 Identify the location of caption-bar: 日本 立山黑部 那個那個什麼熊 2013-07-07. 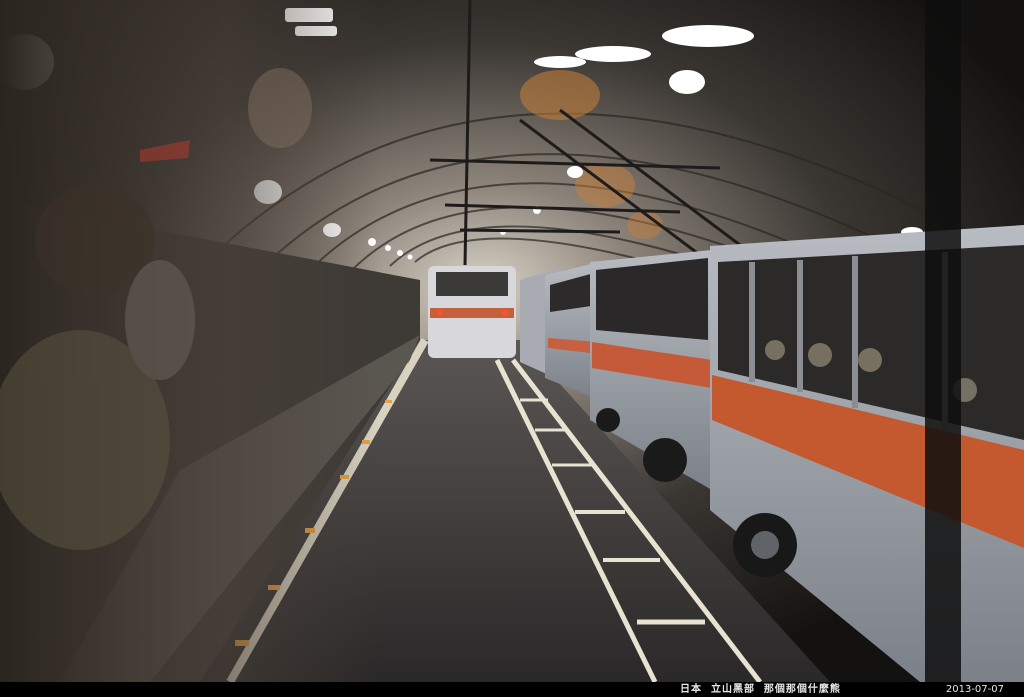
(512, 689).